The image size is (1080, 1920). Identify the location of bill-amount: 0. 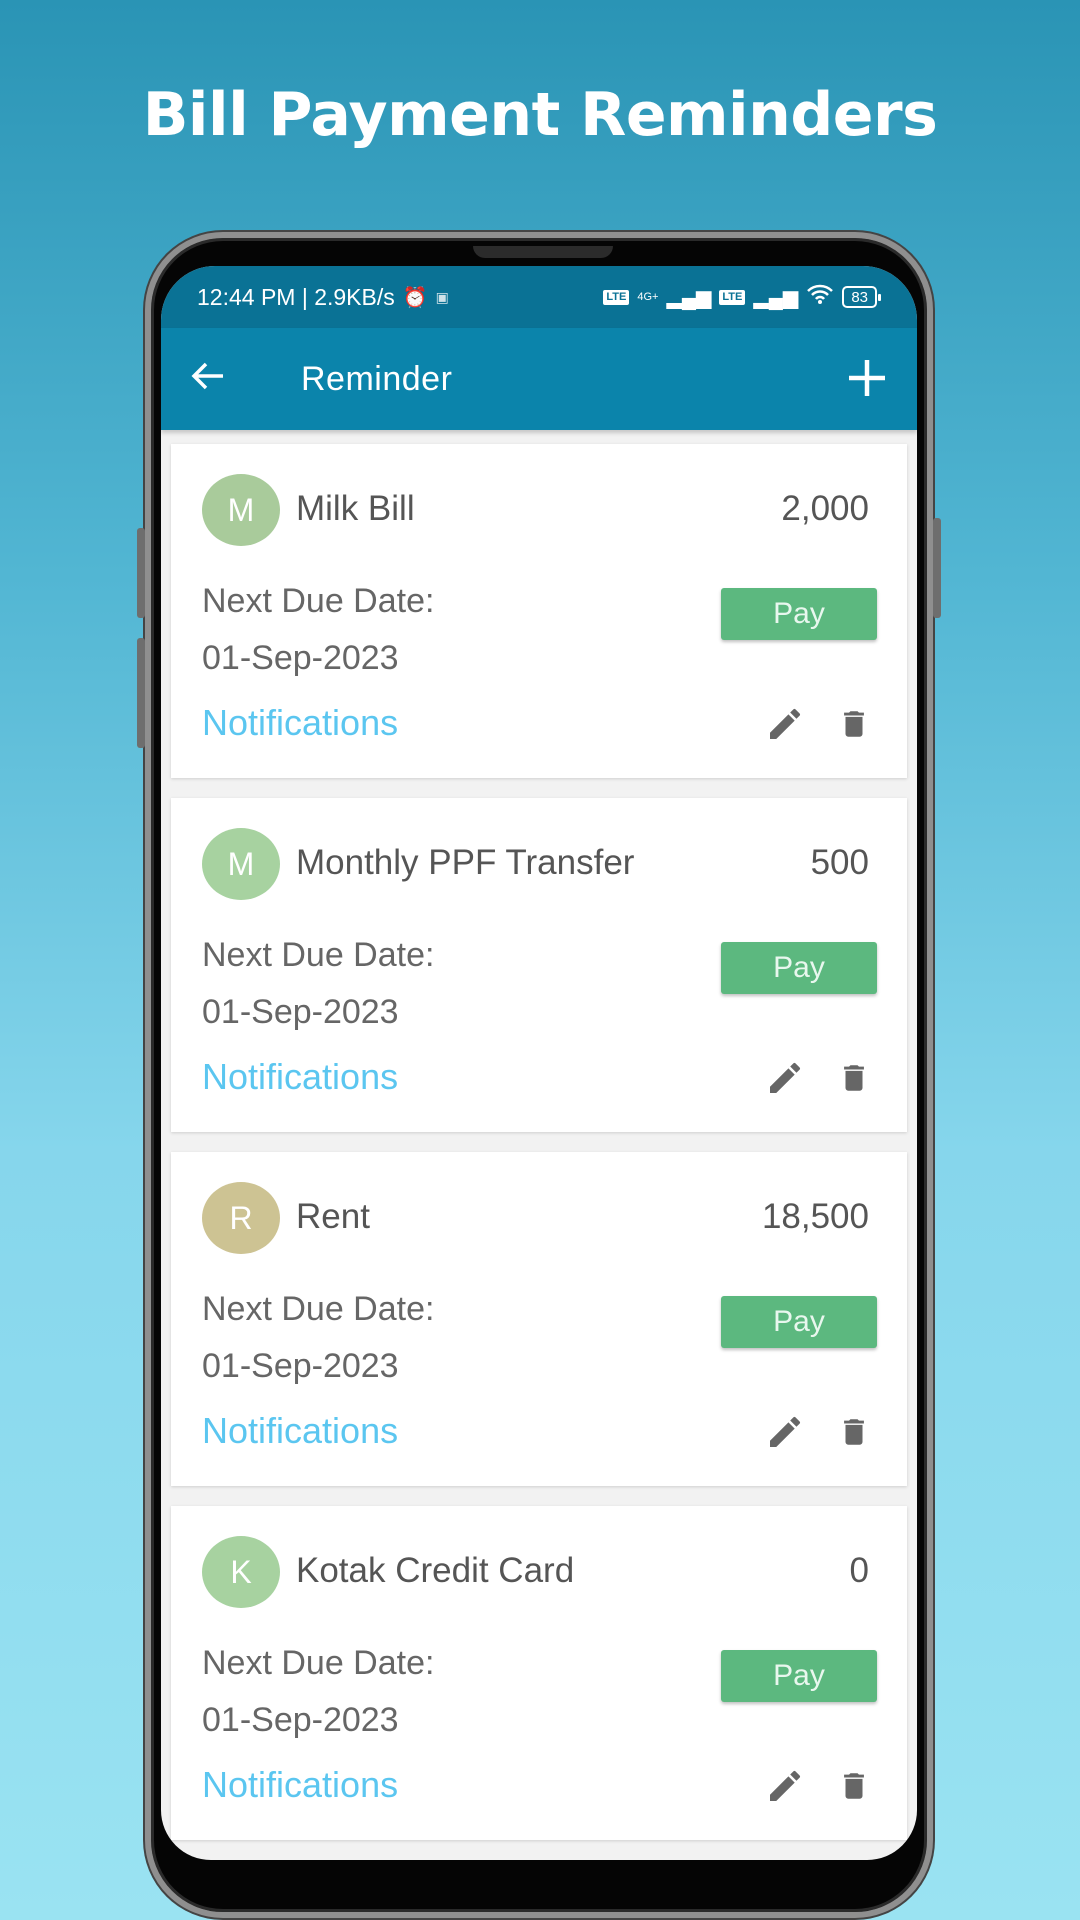
(859, 1570).